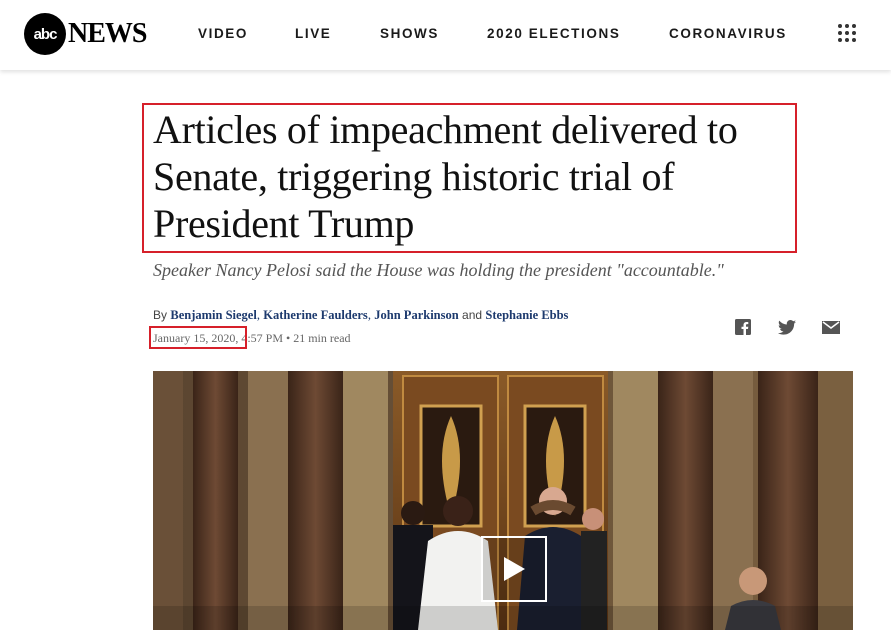 Image resolution: width=891 pixels, height=630 pixels. I want to click on nav-shows: SHOWS, so click(409, 33).